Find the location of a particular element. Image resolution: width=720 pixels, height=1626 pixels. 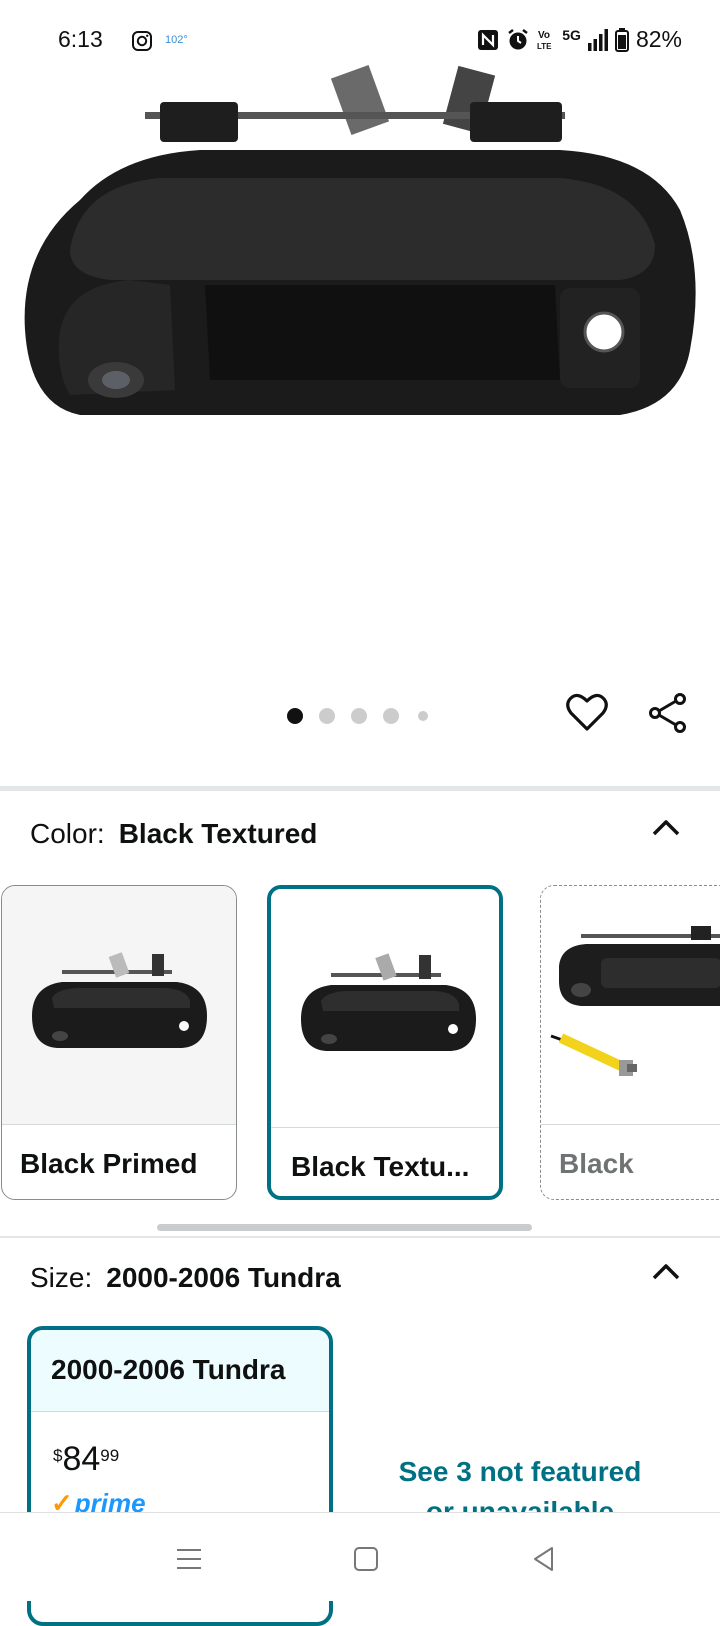

battery-icon is located at coordinates (621, 39).